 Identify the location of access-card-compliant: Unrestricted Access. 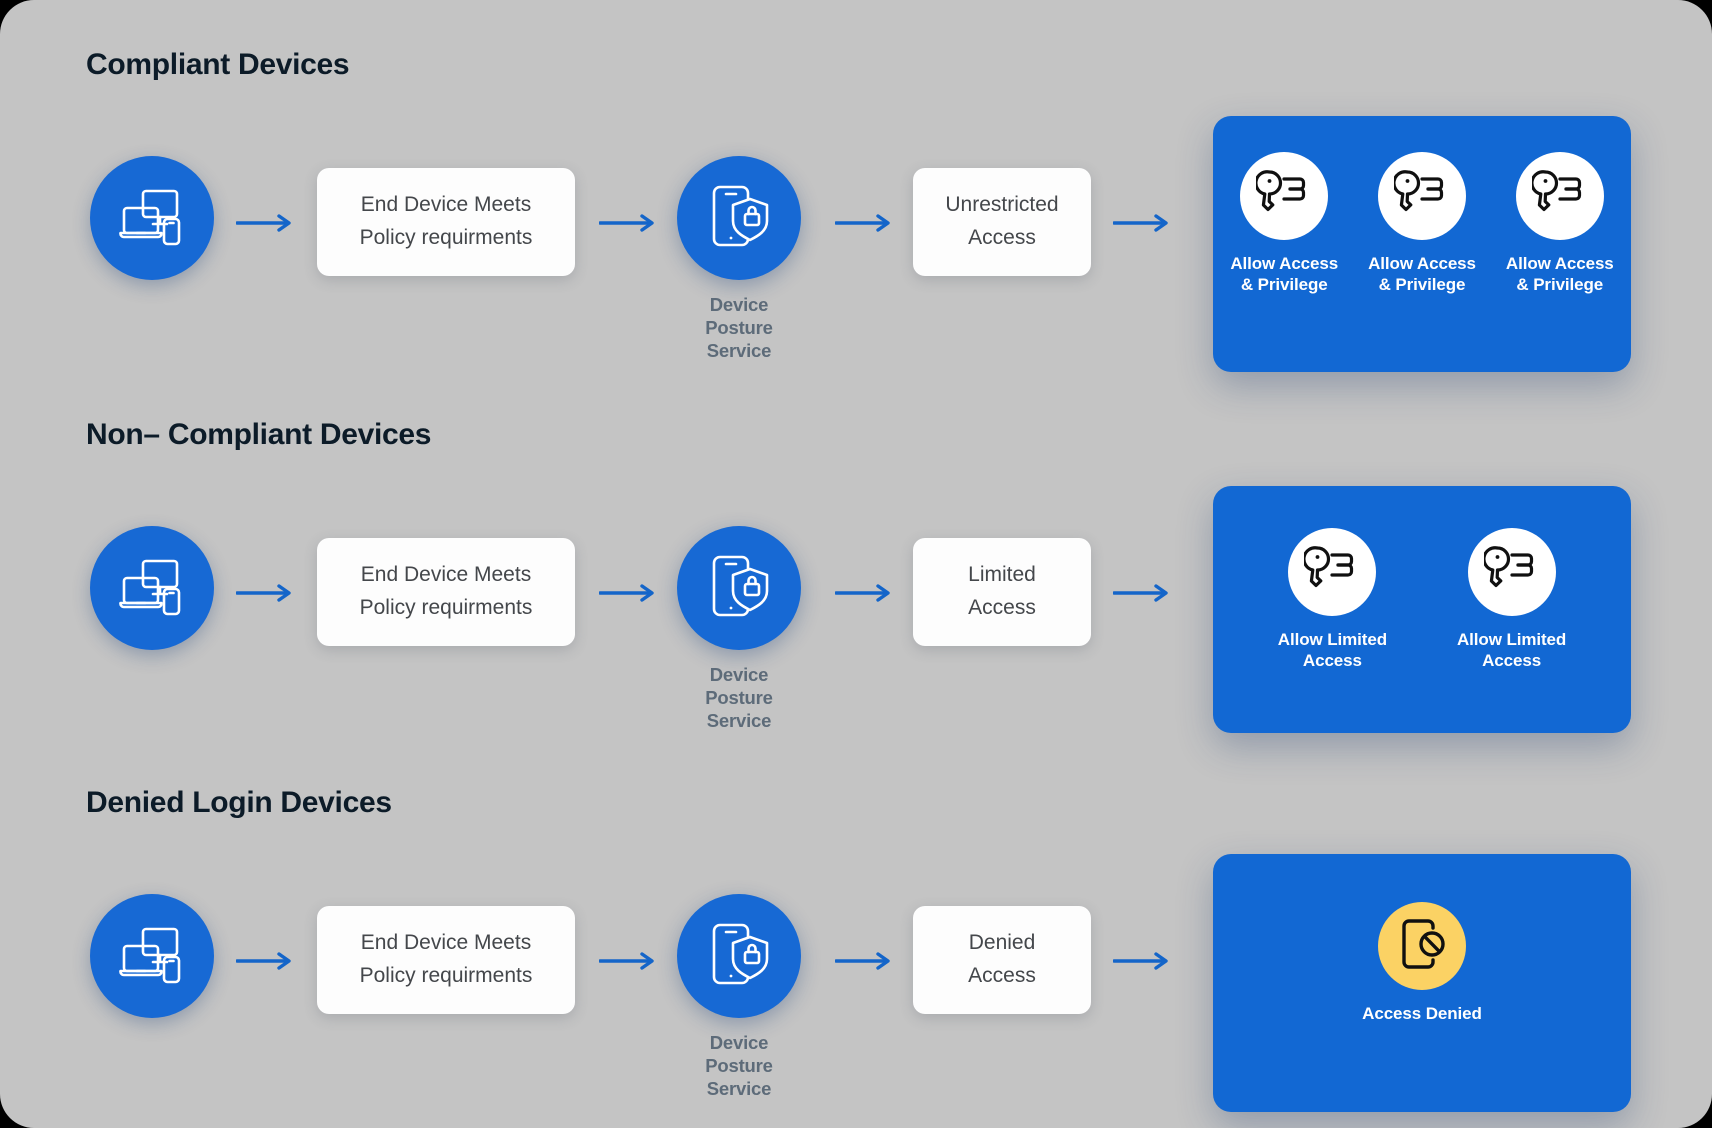
(1002, 222).